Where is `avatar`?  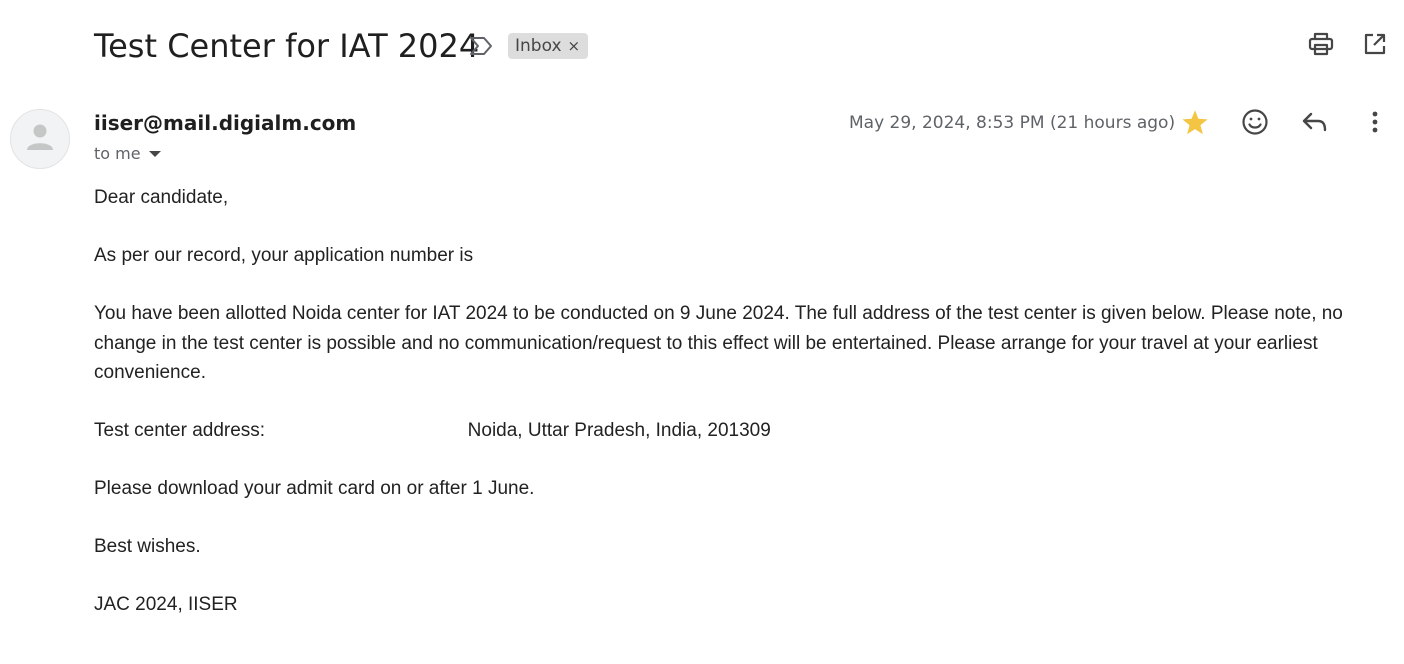 avatar is located at coordinates (40, 139).